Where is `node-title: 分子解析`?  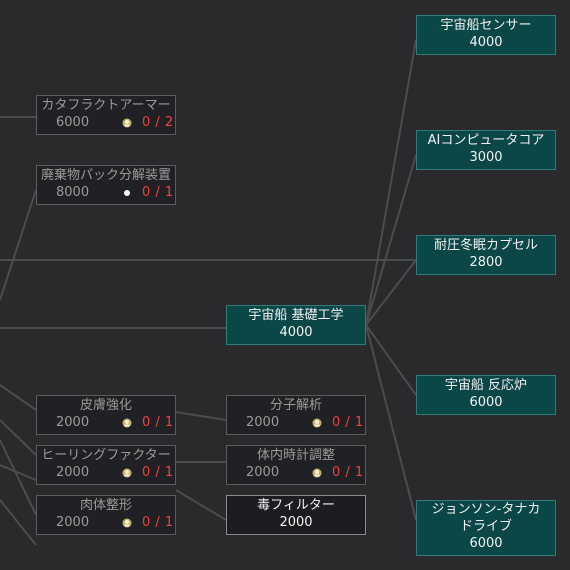
node-title: 分子解析 is located at coordinates (295, 405).